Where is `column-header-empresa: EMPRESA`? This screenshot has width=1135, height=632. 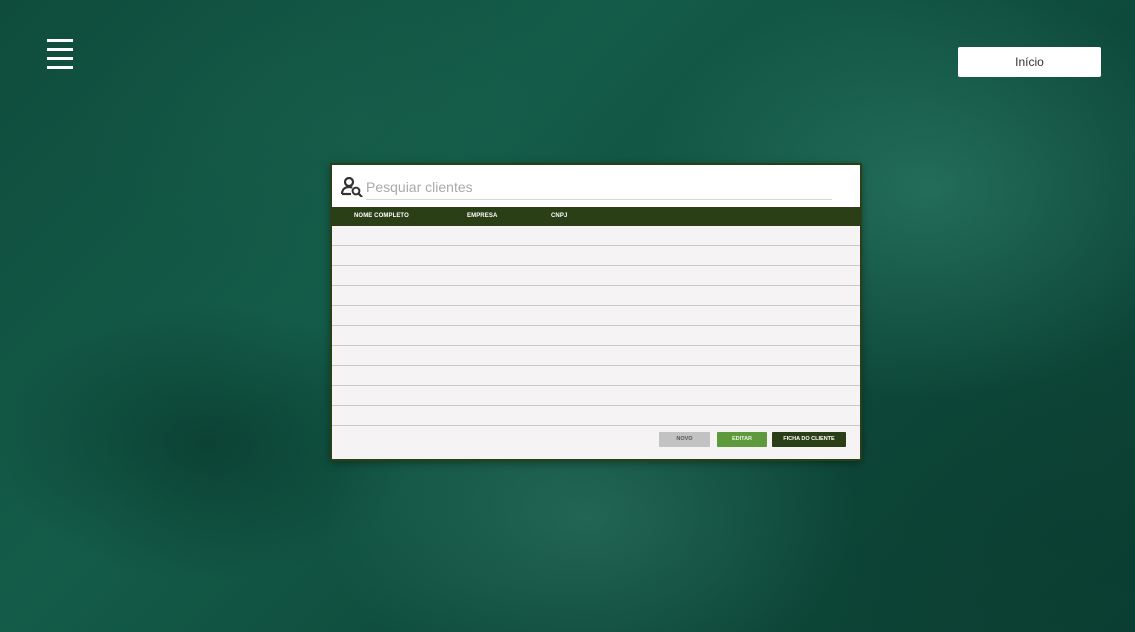 column-header-empresa: EMPRESA is located at coordinates (482, 216).